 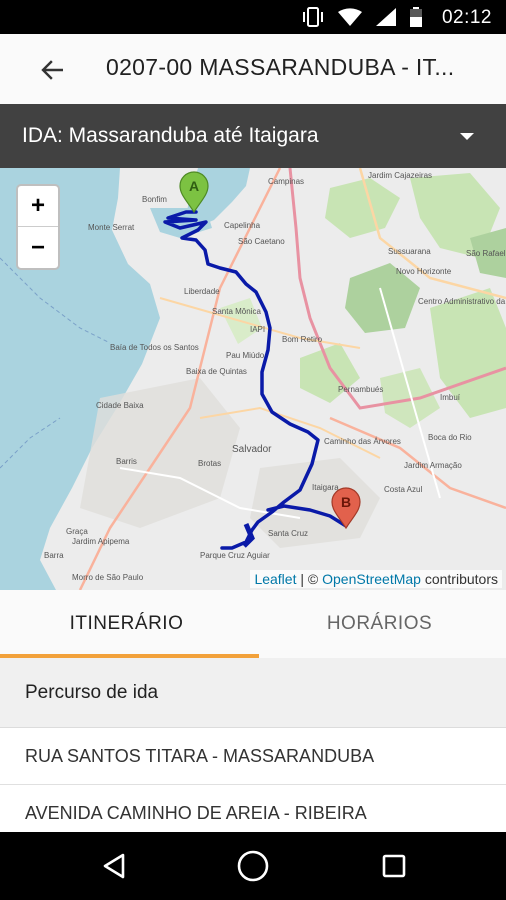 I want to click on start-marker-label: A, so click(x=194, y=186).